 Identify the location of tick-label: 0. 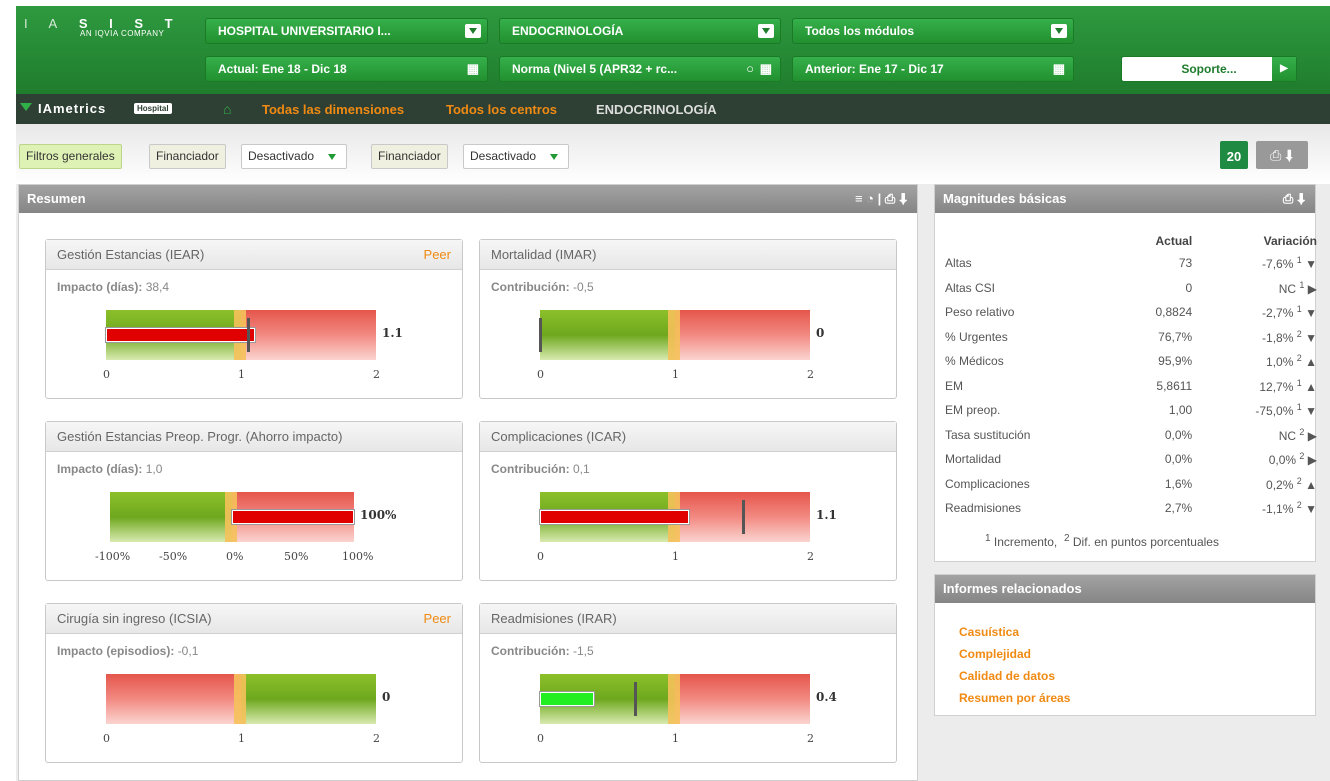
(540, 556).